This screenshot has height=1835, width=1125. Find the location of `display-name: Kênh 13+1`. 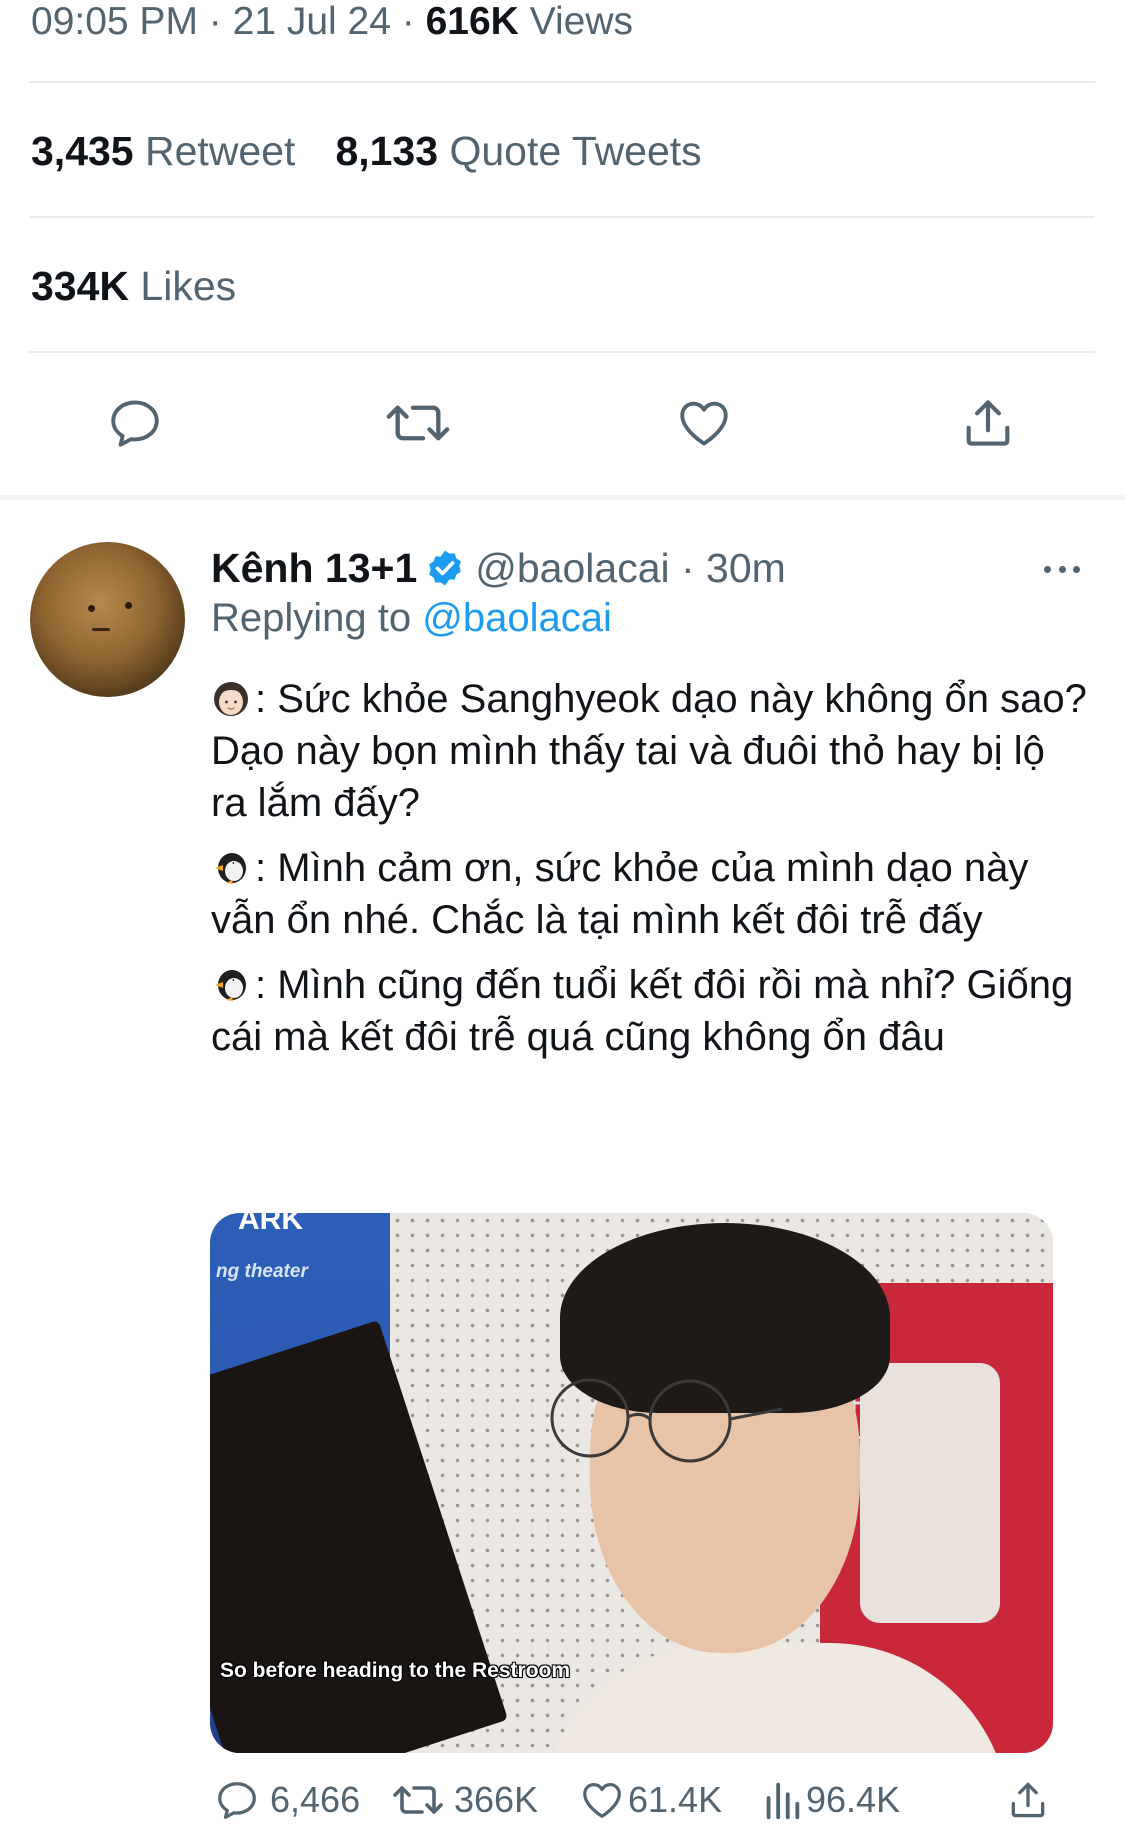

display-name: Kênh 13+1 is located at coordinates (314, 568).